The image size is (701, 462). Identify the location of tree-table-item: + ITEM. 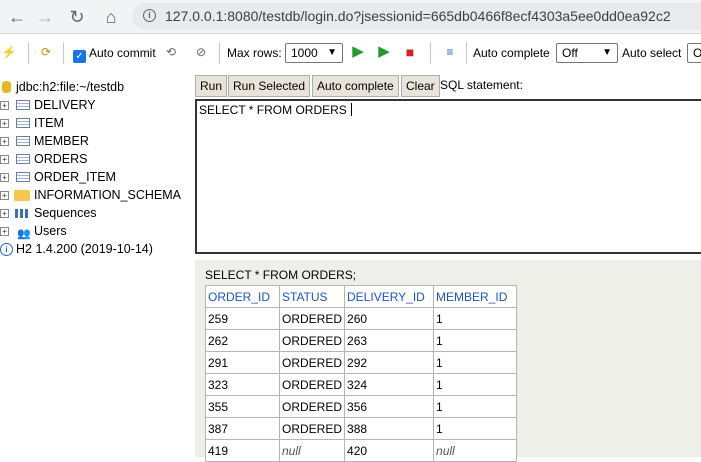
(97, 123).